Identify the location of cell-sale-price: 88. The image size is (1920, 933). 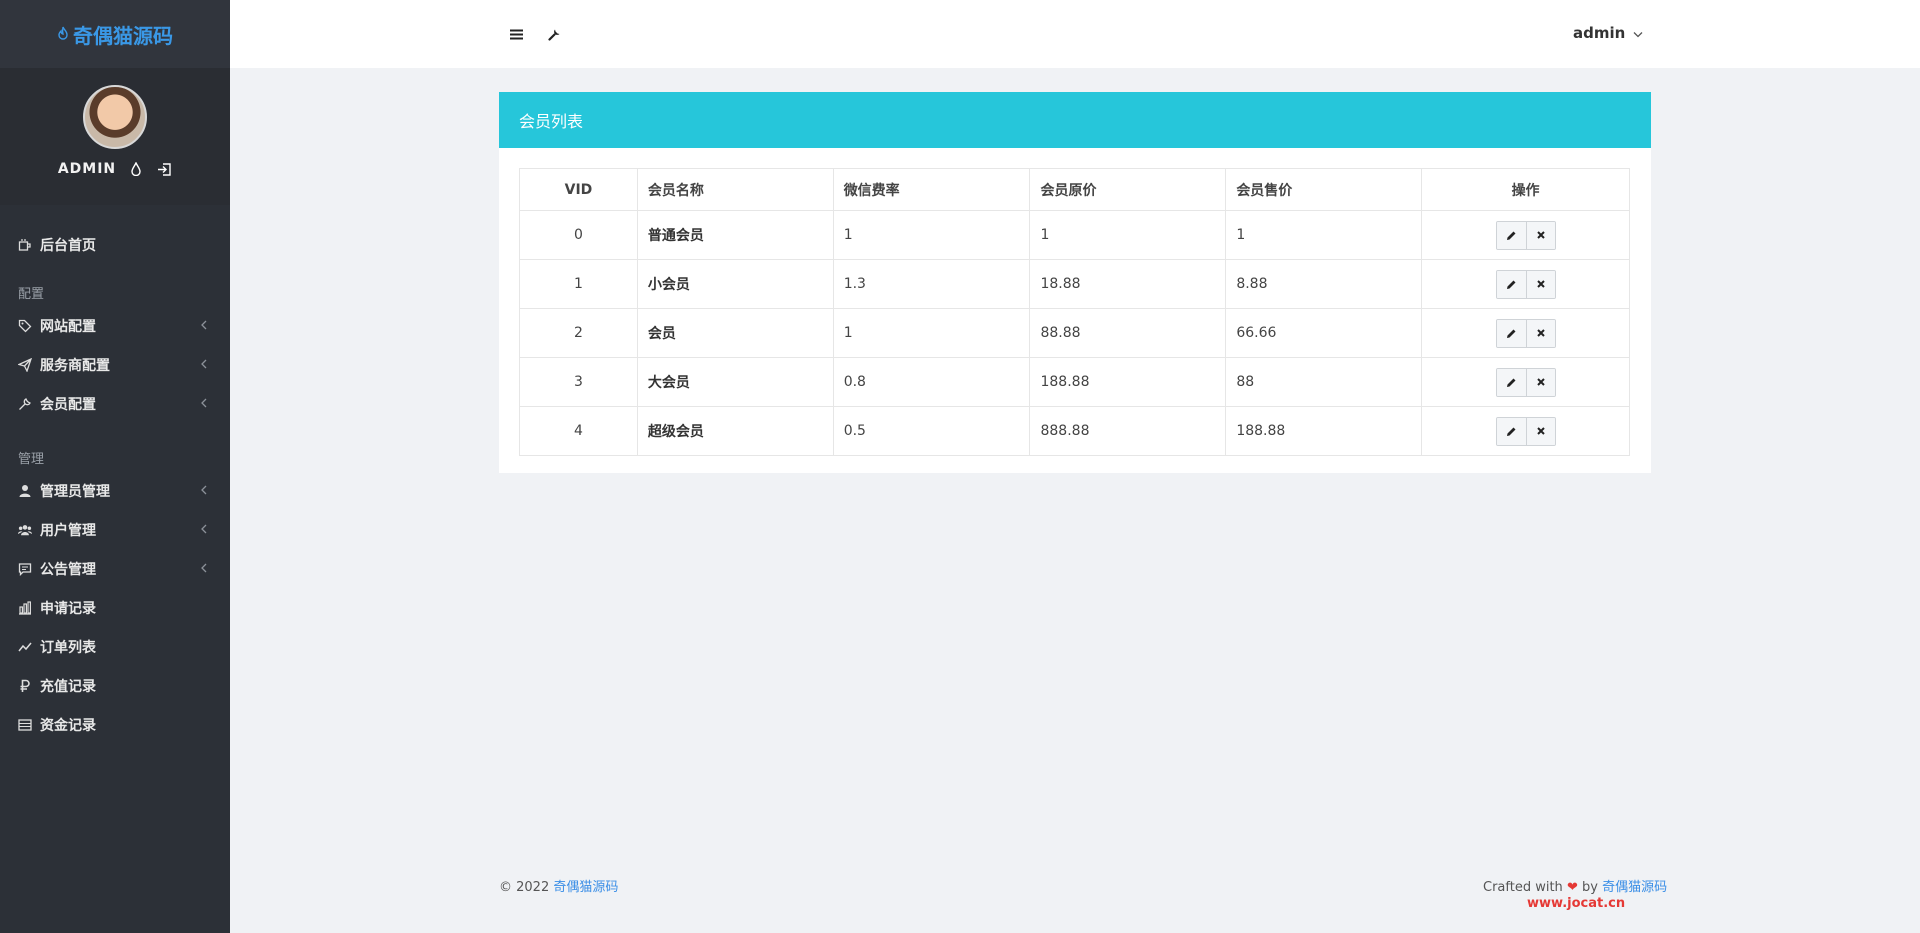
(1324, 382).